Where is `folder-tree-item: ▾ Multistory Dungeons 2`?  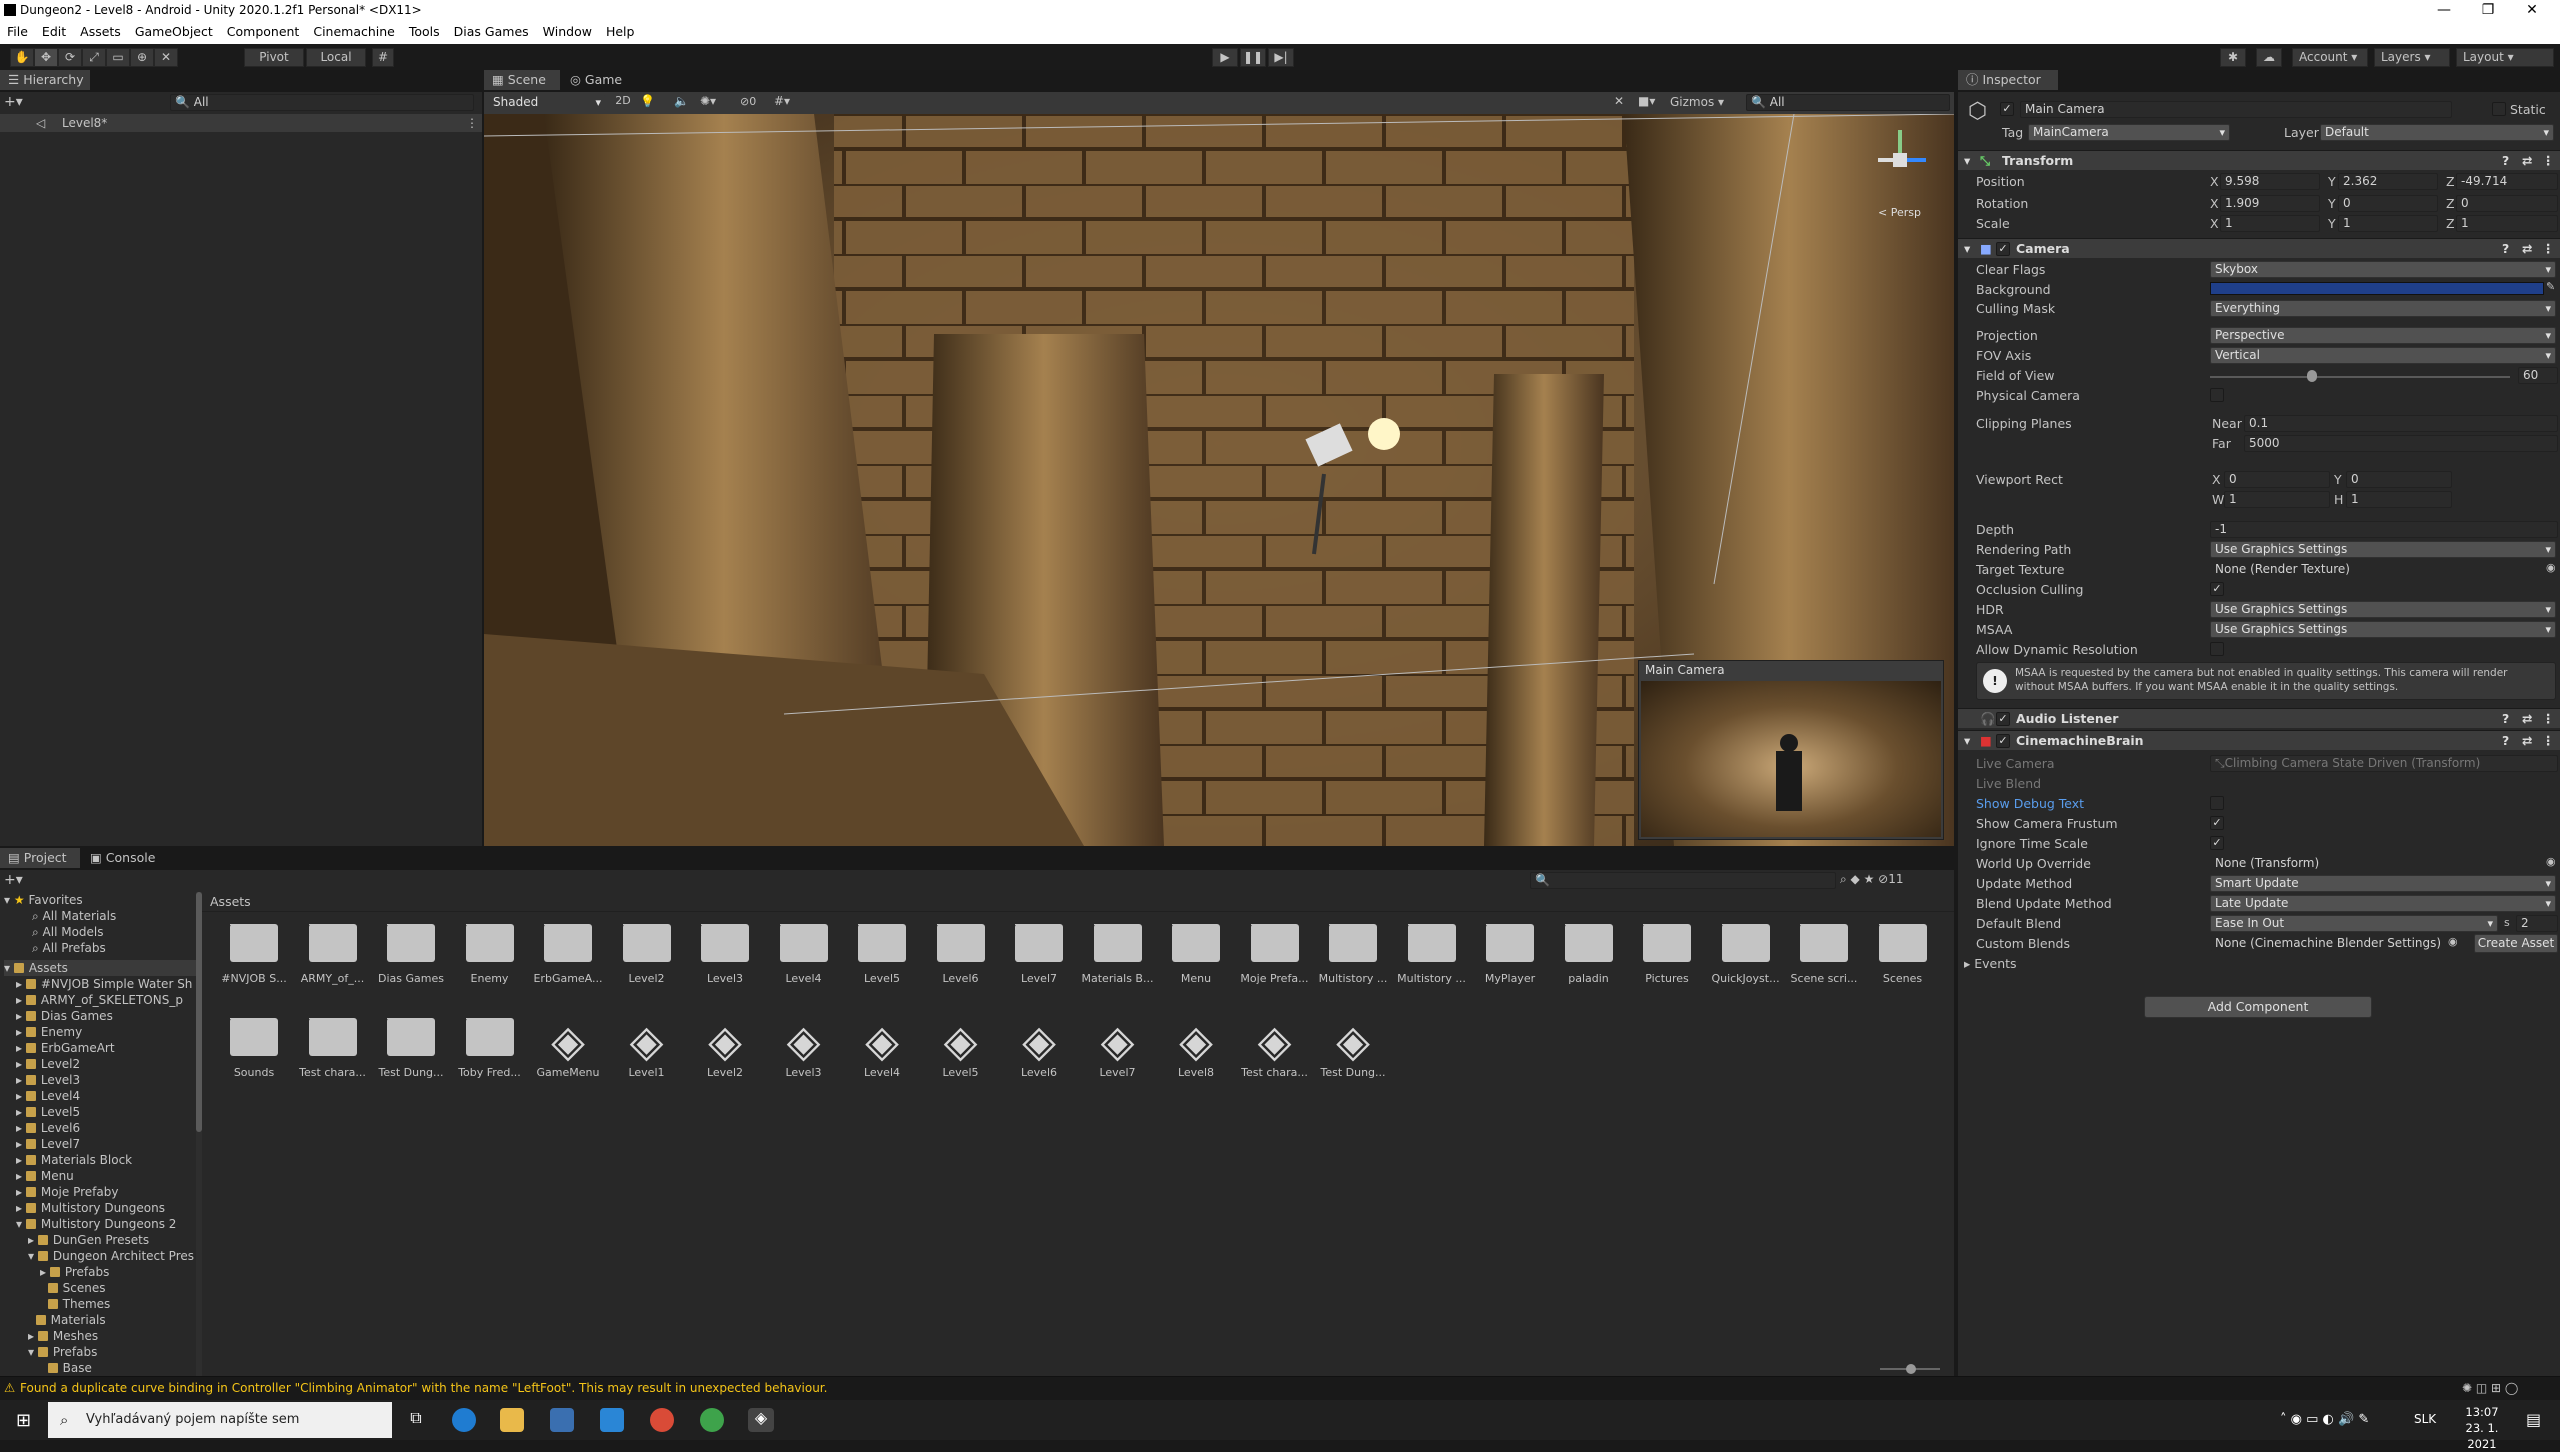
folder-tree-item: ▾ Multistory Dungeons 2 is located at coordinates (96, 1224).